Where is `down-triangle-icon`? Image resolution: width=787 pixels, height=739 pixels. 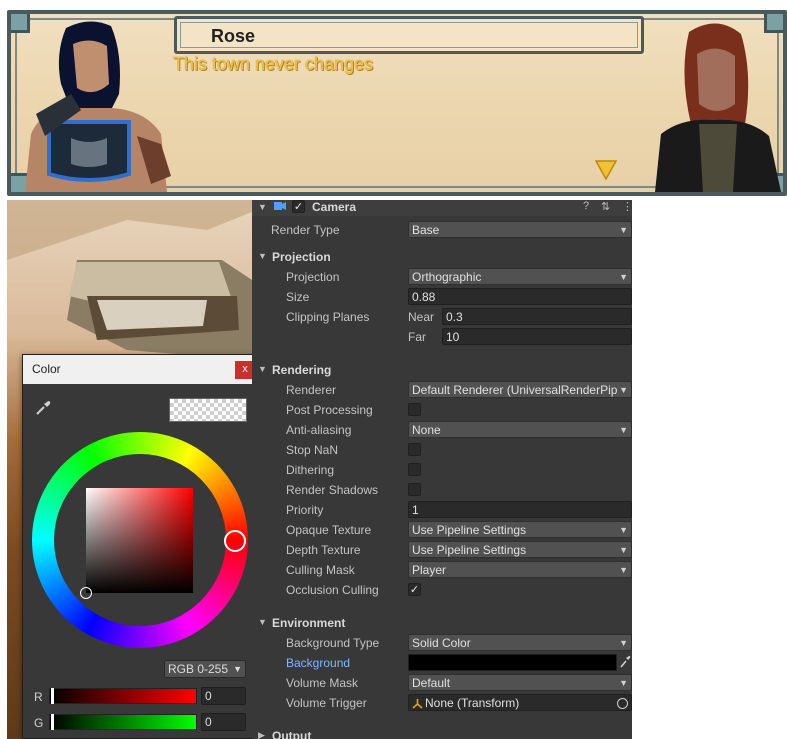
down-triangle-icon is located at coordinates (606, 170).